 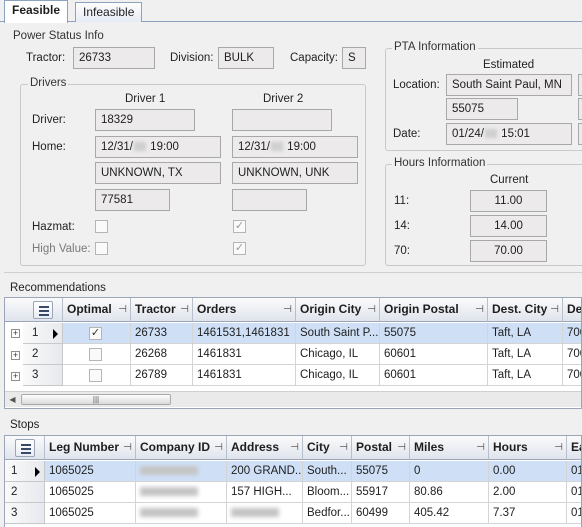 What do you see at coordinates (381, 448) in the screenshot?
I see `col-postal: Postal ⊣` at bounding box center [381, 448].